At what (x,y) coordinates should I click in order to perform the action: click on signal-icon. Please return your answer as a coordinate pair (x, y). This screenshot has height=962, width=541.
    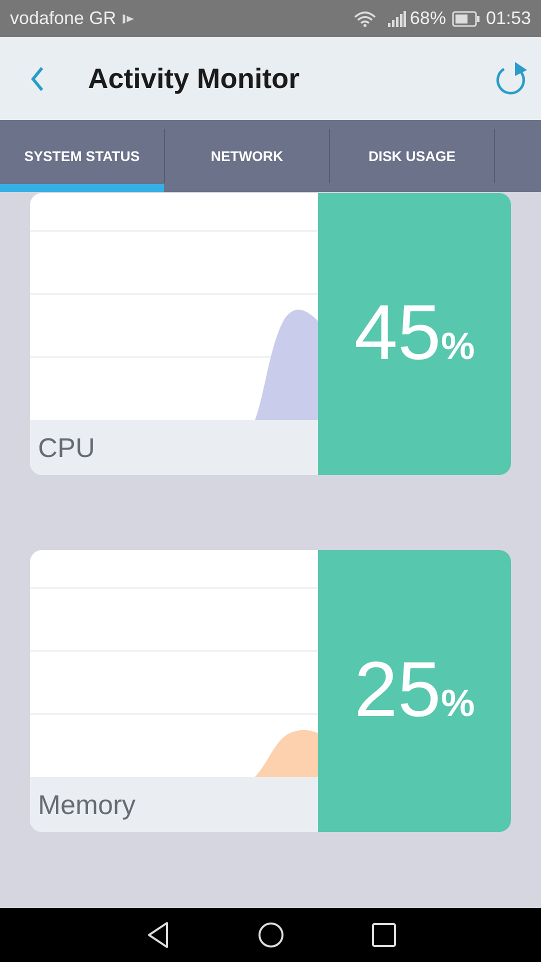
    Looking at the image, I should click on (397, 18).